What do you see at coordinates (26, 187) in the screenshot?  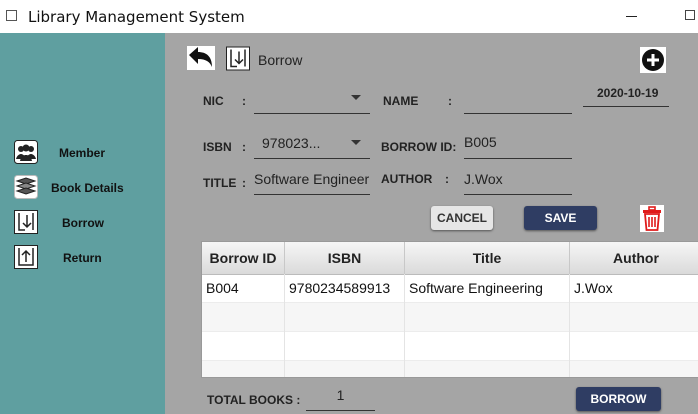 I see `books-icon` at bounding box center [26, 187].